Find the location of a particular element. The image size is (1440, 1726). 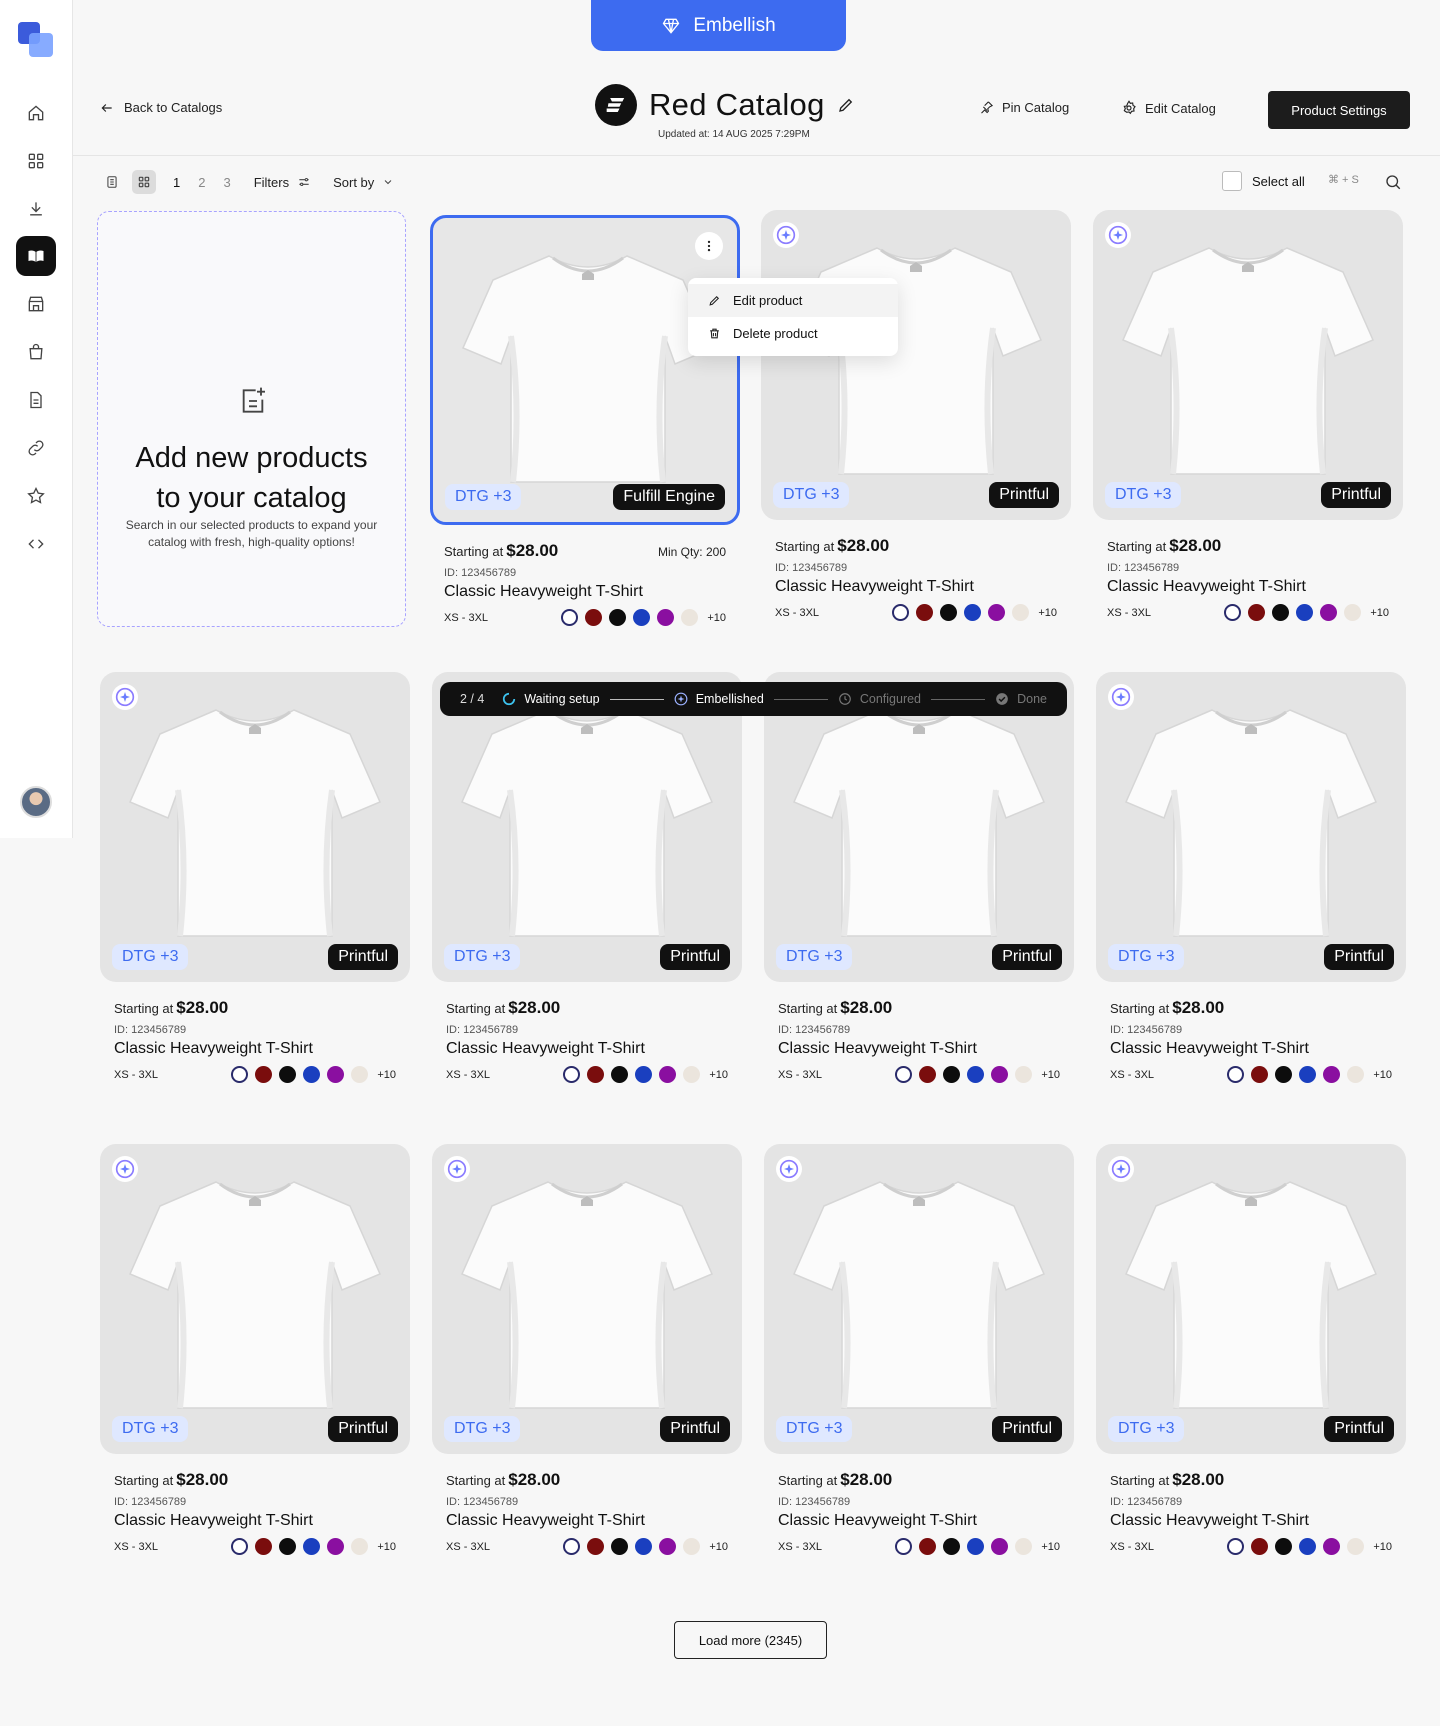

home-icon is located at coordinates (36, 113).